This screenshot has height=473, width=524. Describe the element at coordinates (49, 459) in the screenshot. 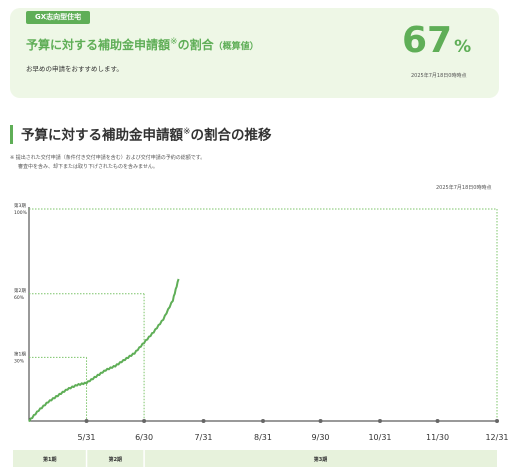

I see `phase-label-1: 第1期` at that location.